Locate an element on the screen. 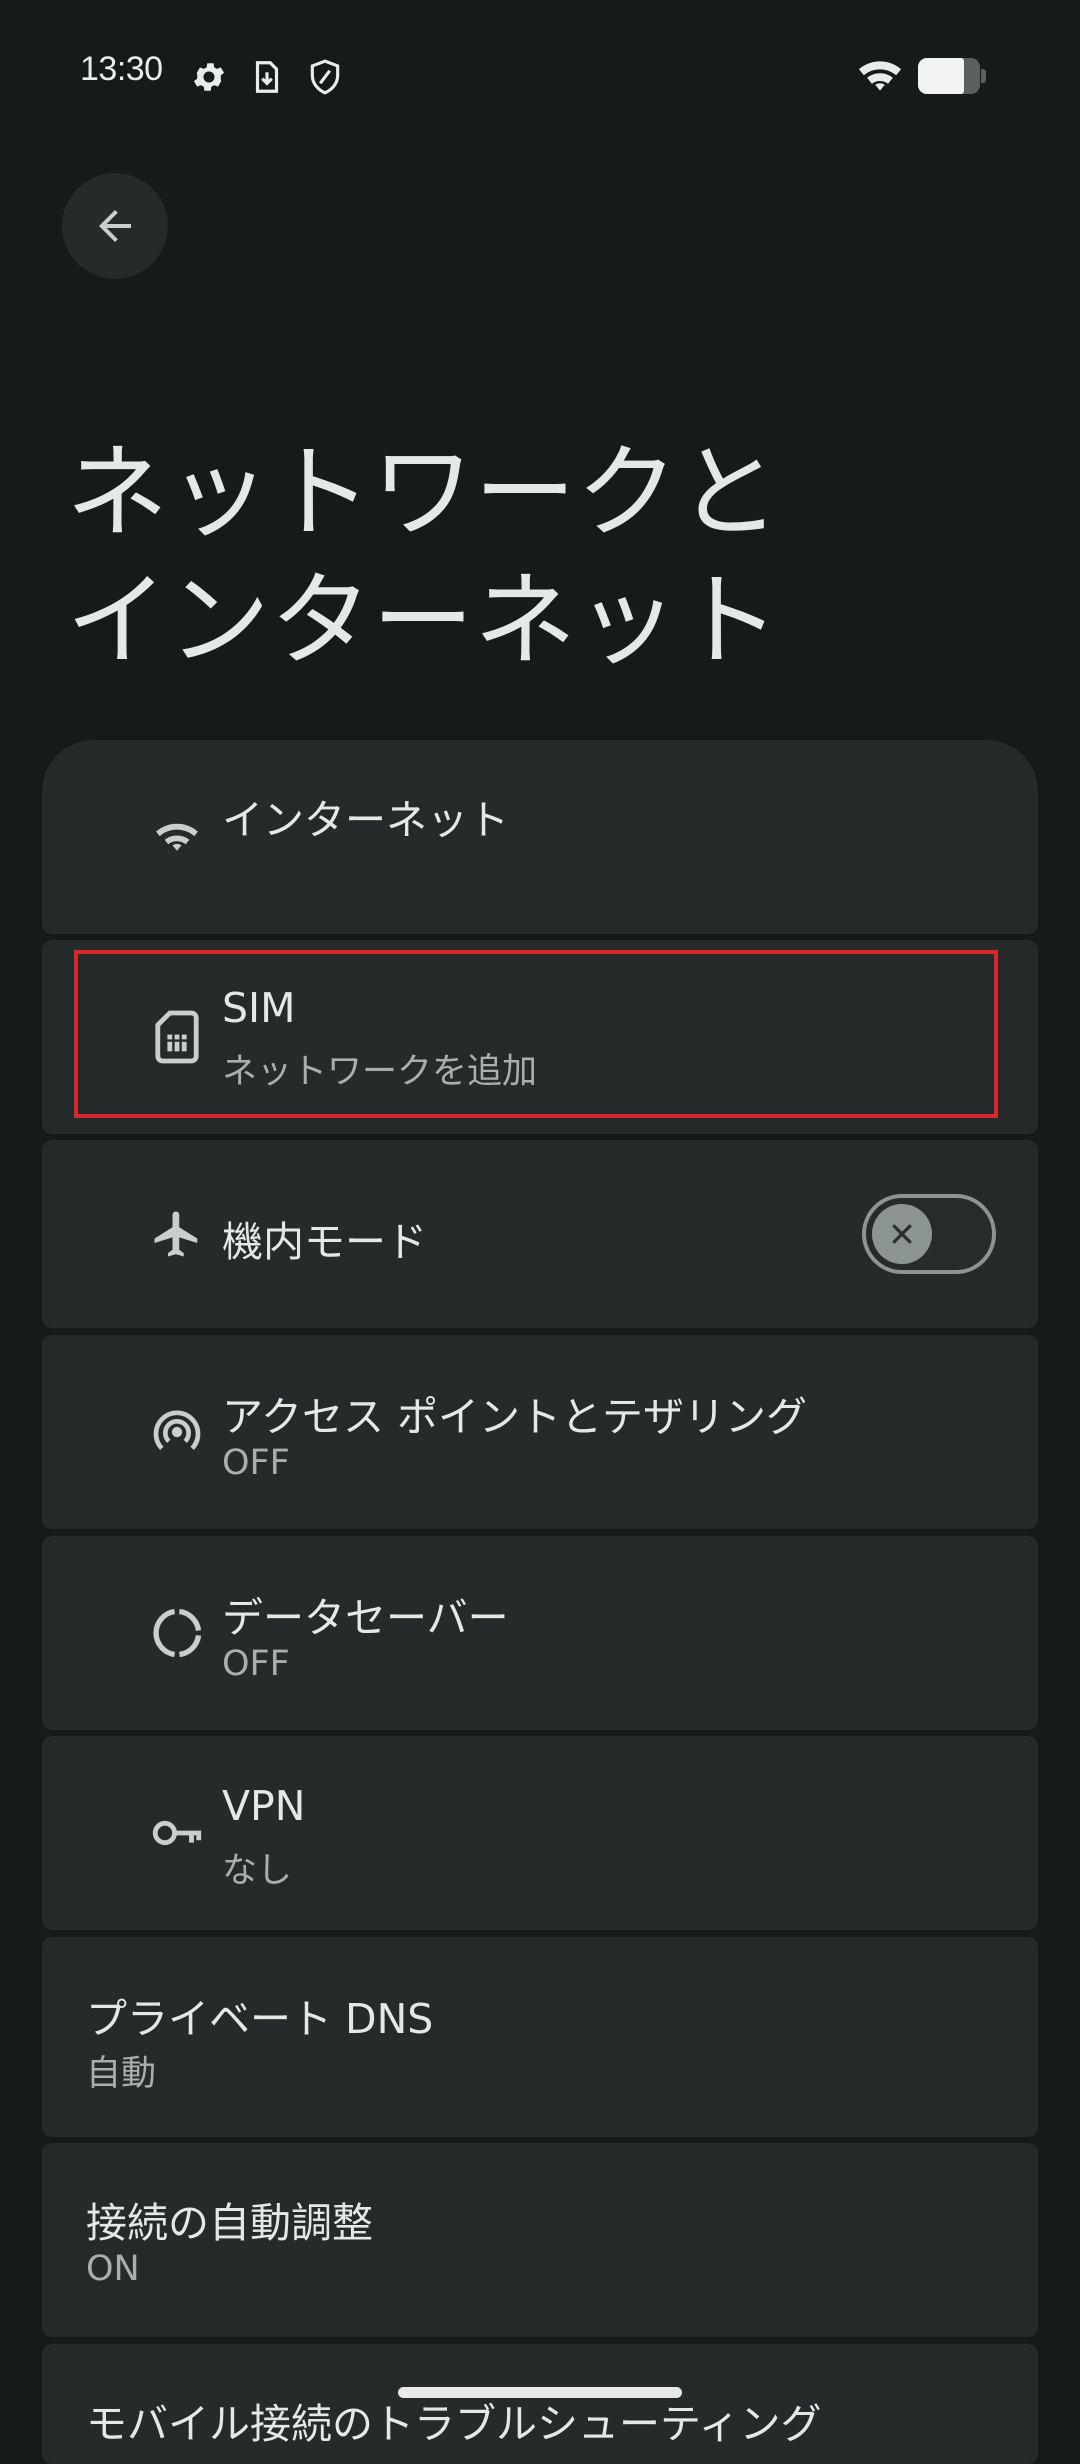  internet-item: インターネット is located at coordinates (540, 837).